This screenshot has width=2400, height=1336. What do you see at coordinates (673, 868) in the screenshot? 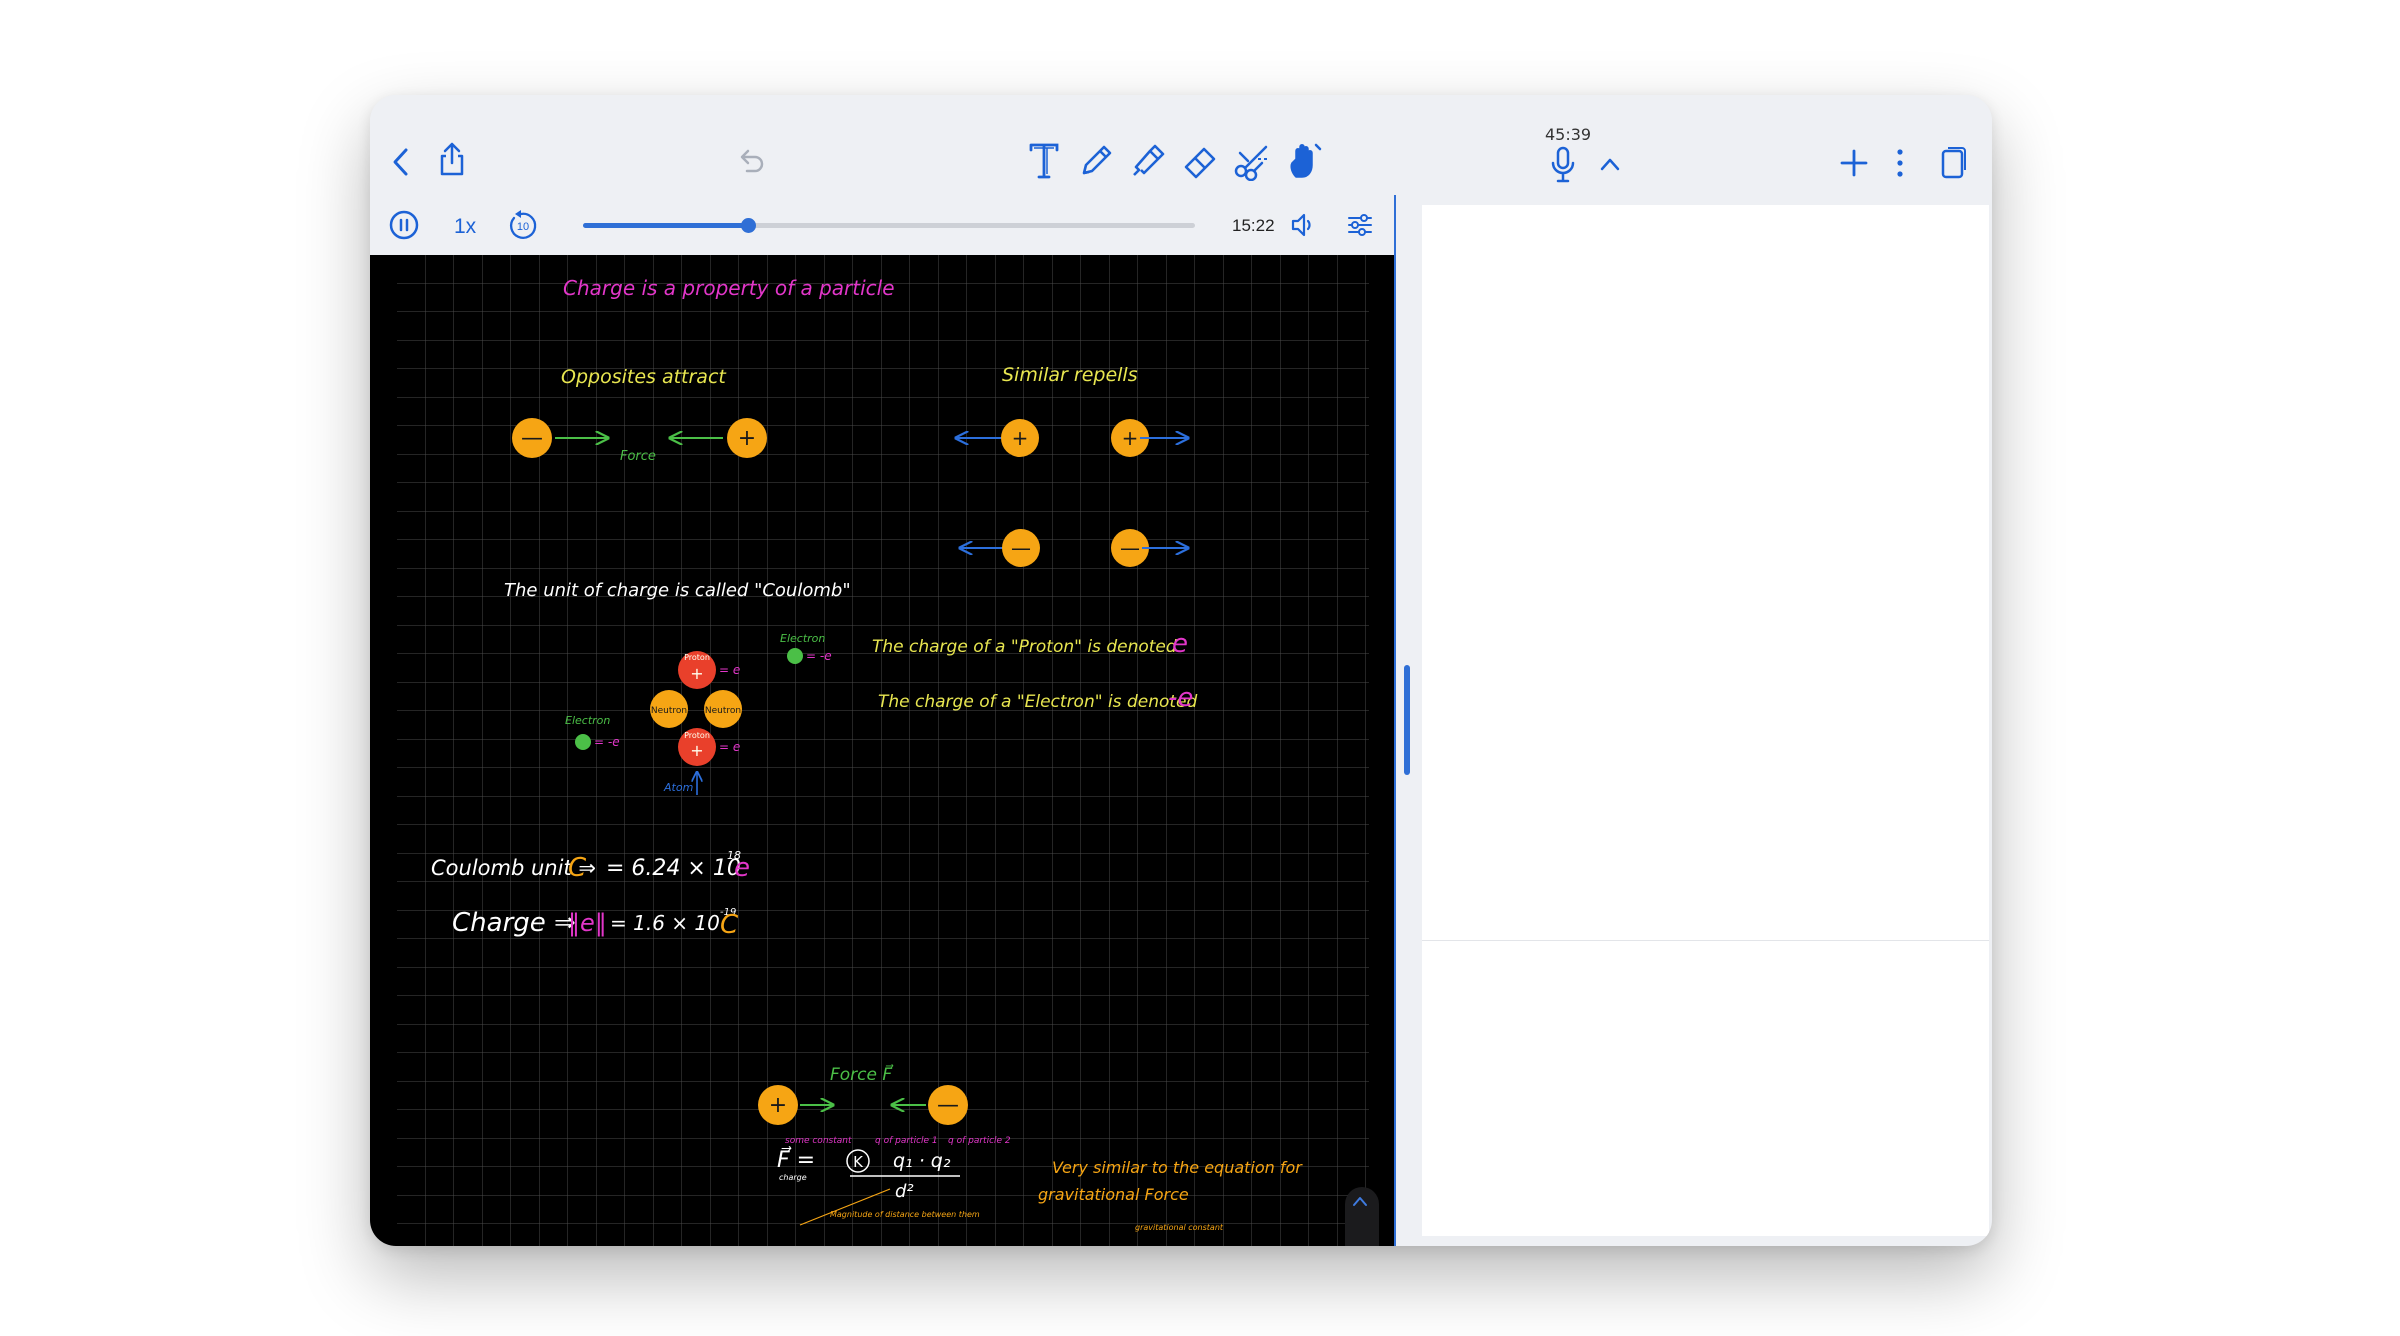
I see `coulomb-value: = 6.24 × 10` at bounding box center [673, 868].